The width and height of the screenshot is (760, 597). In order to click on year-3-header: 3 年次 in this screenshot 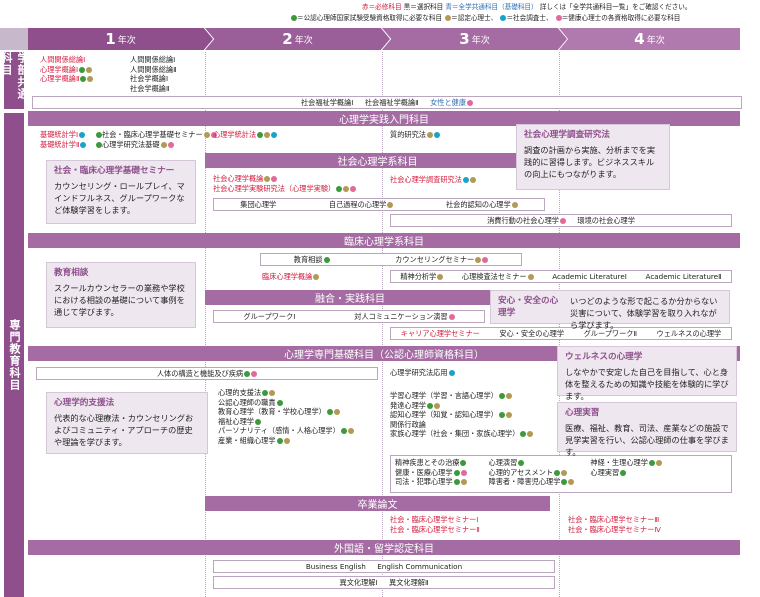, I will do `click(474, 39)`.